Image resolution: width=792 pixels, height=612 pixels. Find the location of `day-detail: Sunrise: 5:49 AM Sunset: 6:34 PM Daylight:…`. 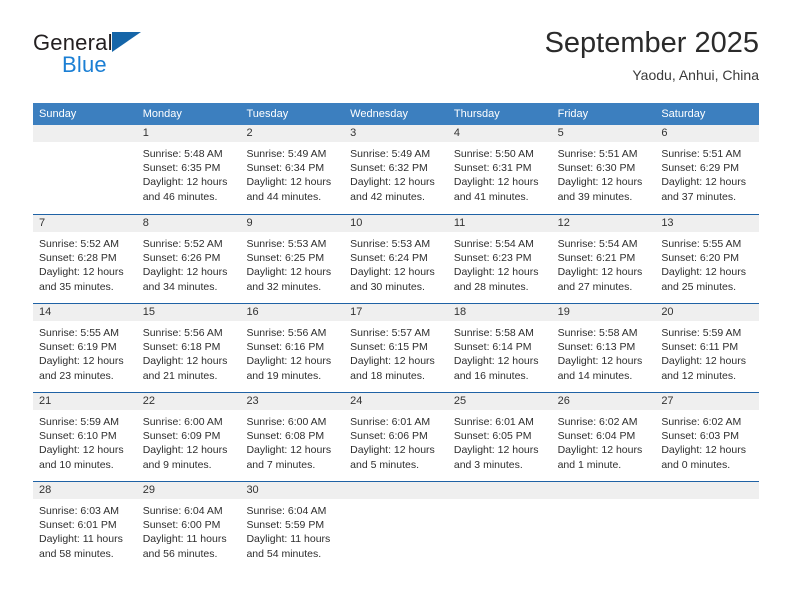

day-detail: Sunrise: 5:49 AM Sunset: 6:34 PM Daylight:… is located at coordinates (292, 173).